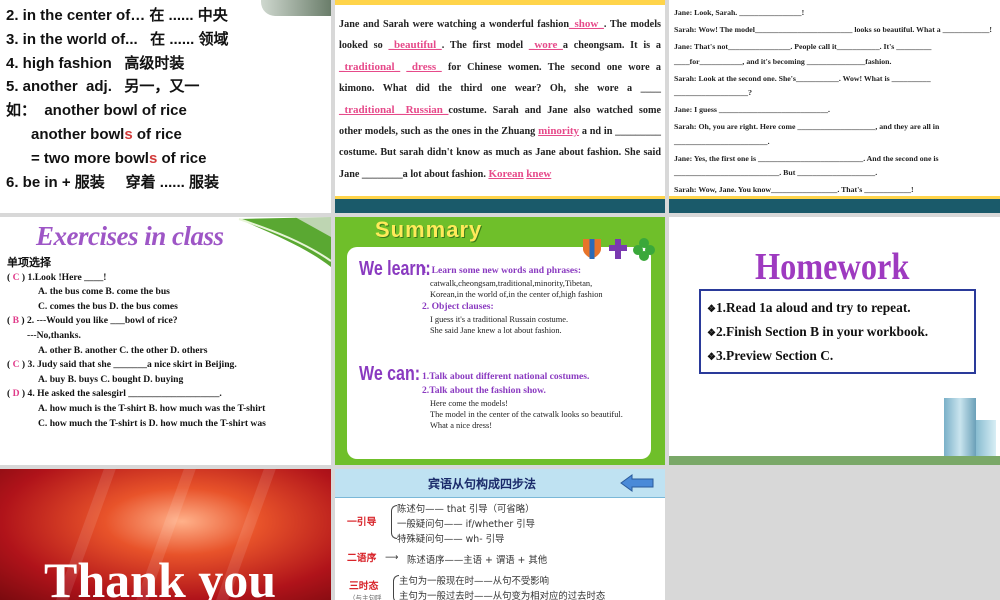  What do you see at coordinates (370, 66) in the screenshot?
I see `answer: _traditional_` at bounding box center [370, 66].